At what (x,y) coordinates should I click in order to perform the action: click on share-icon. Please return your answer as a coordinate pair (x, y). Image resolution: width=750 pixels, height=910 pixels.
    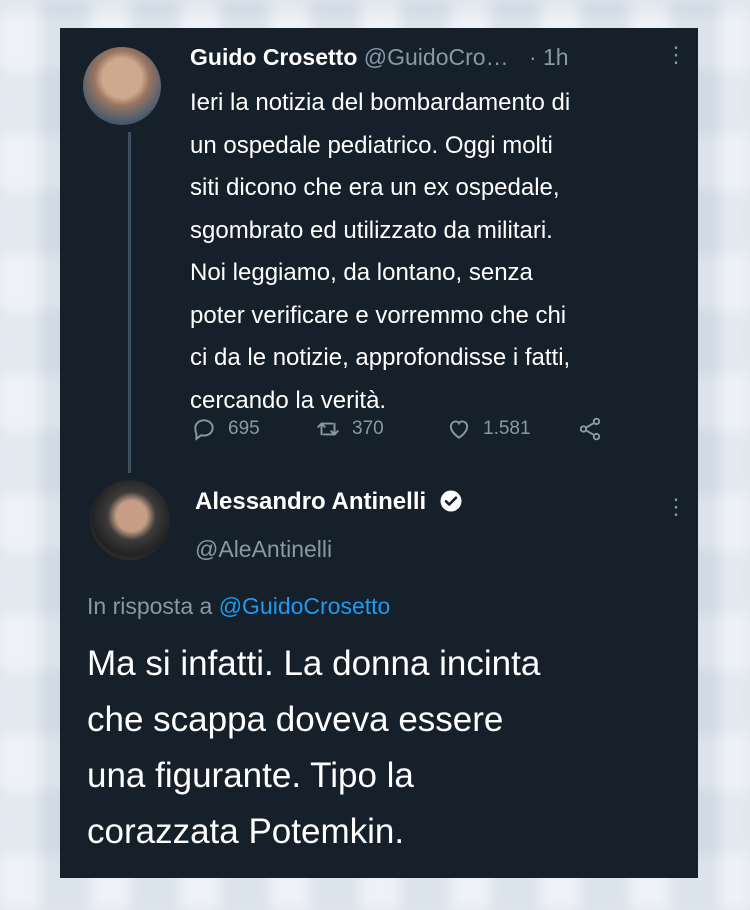
    Looking at the image, I should click on (590, 429).